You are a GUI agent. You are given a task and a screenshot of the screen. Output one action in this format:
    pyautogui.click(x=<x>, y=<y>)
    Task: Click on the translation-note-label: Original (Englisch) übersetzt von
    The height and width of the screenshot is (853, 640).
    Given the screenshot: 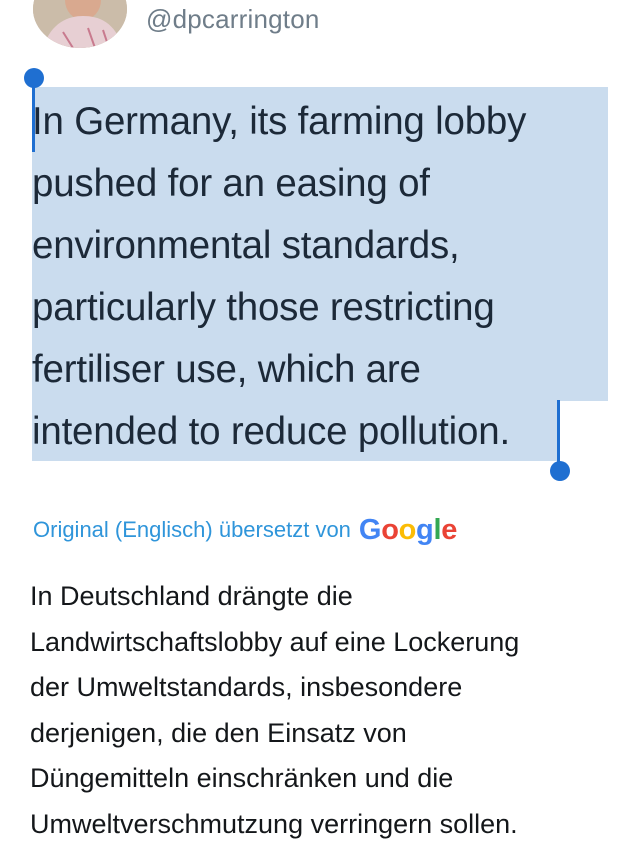 What is the action you would take?
    pyautogui.click(x=192, y=529)
    